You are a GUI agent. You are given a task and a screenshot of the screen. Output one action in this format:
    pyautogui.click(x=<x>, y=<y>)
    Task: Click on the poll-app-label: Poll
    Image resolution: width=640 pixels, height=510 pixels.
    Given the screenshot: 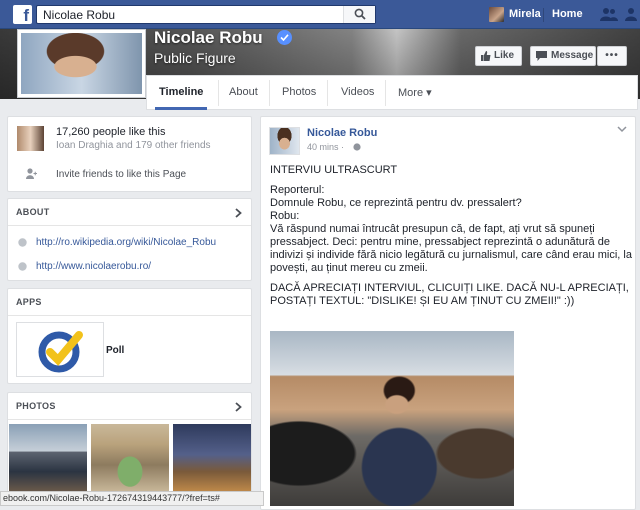 What is the action you would take?
    pyautogui.click(x=115, y=350)
    